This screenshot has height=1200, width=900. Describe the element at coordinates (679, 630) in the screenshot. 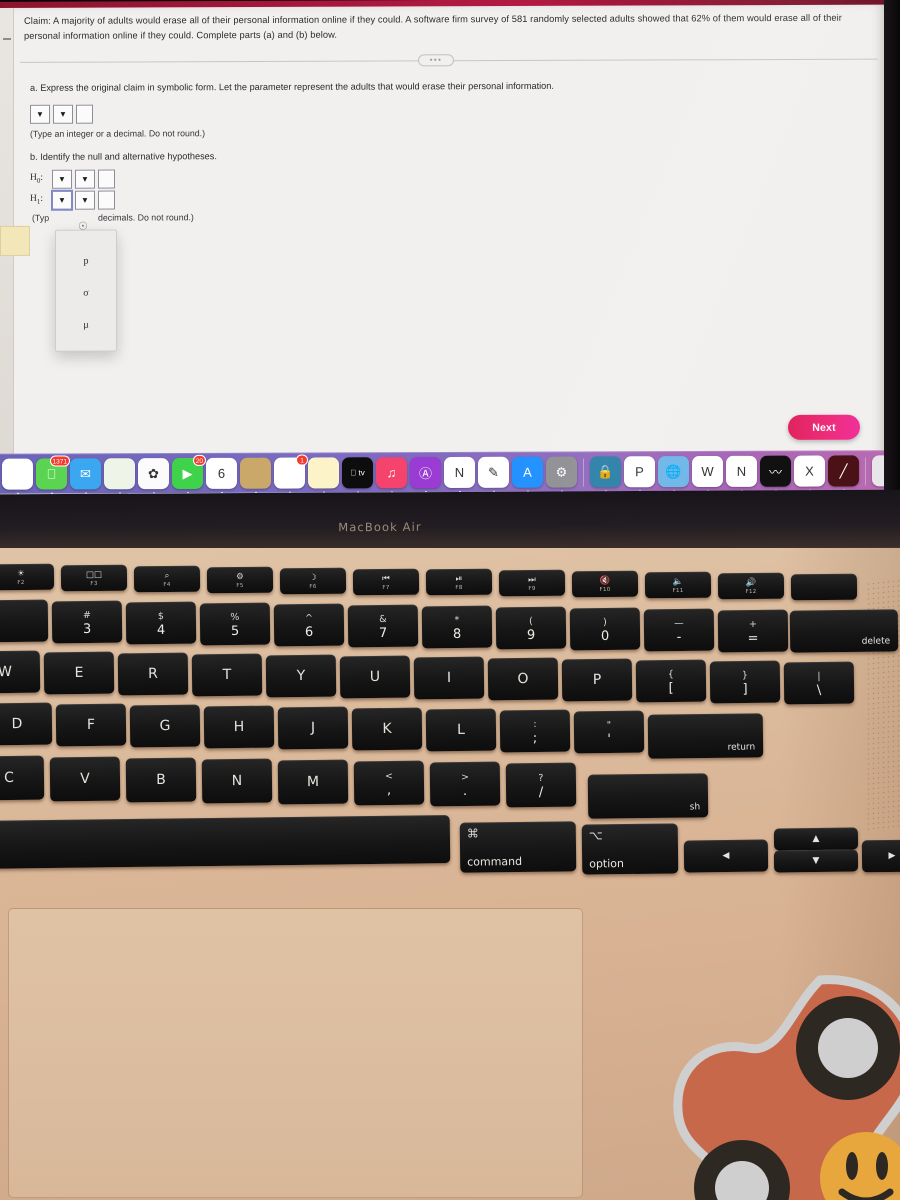

I see `key--: — -` at that location.